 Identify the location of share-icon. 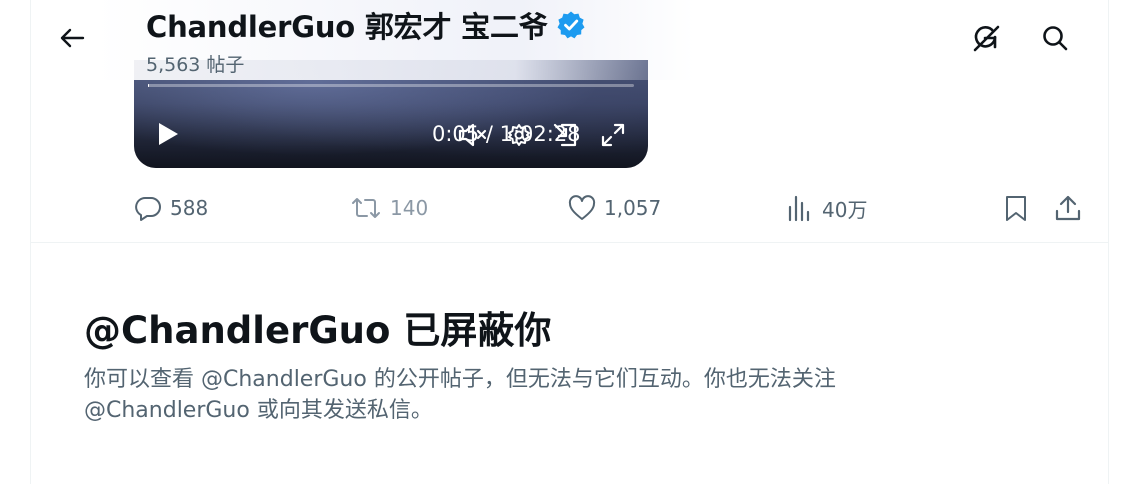
(1068, 208).